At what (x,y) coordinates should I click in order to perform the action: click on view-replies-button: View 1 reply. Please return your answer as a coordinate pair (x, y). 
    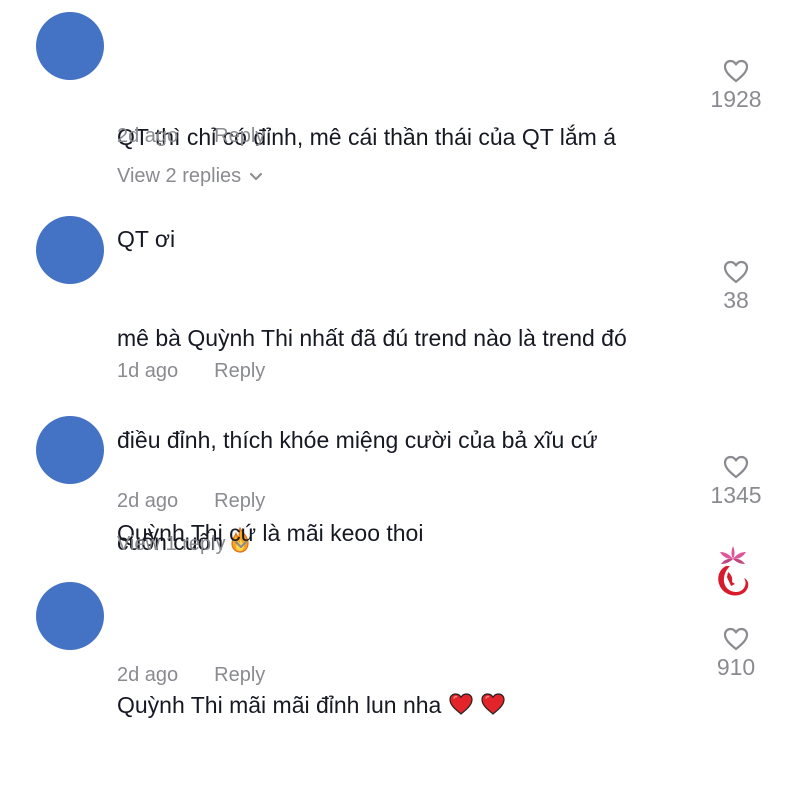
    Looking at the image, I should click on (182, 544).